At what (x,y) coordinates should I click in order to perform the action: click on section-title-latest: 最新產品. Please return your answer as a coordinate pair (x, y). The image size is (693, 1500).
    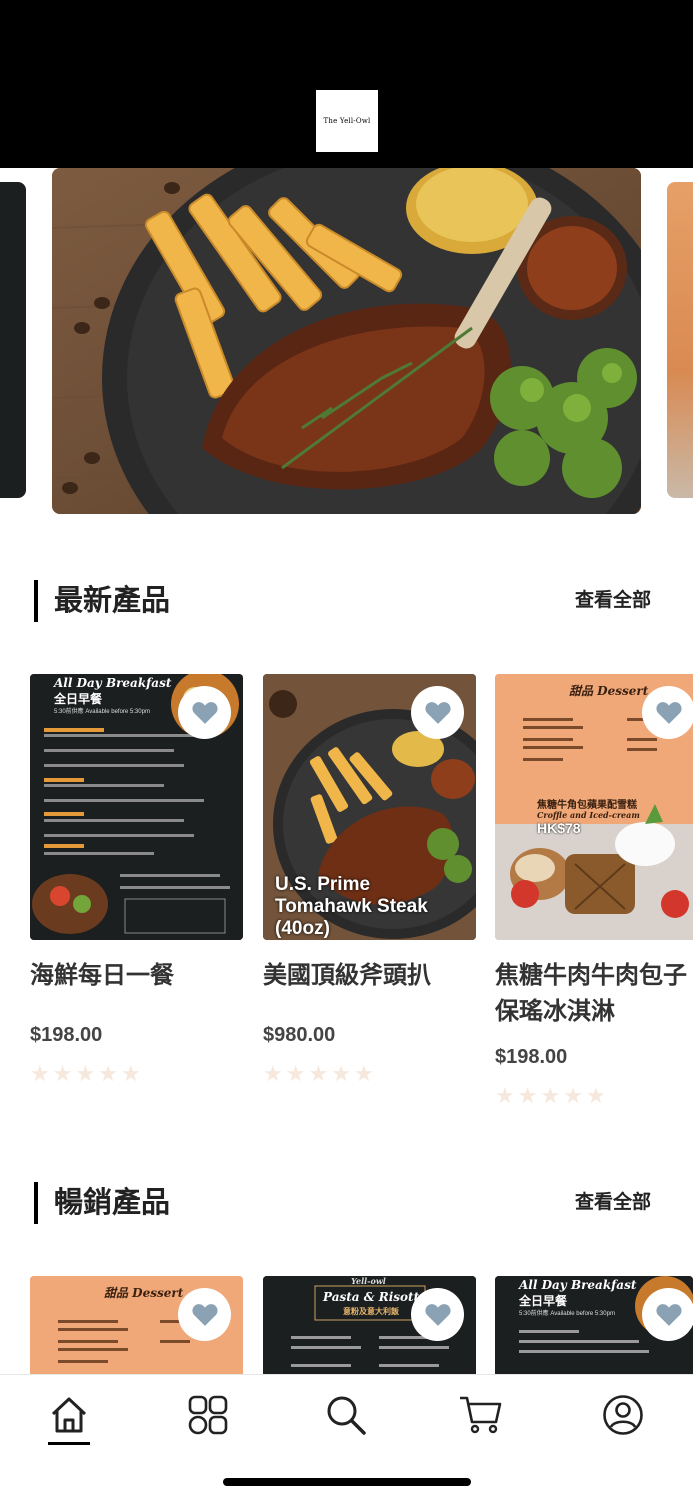
    Looking at the image, I should click on (112, 601).